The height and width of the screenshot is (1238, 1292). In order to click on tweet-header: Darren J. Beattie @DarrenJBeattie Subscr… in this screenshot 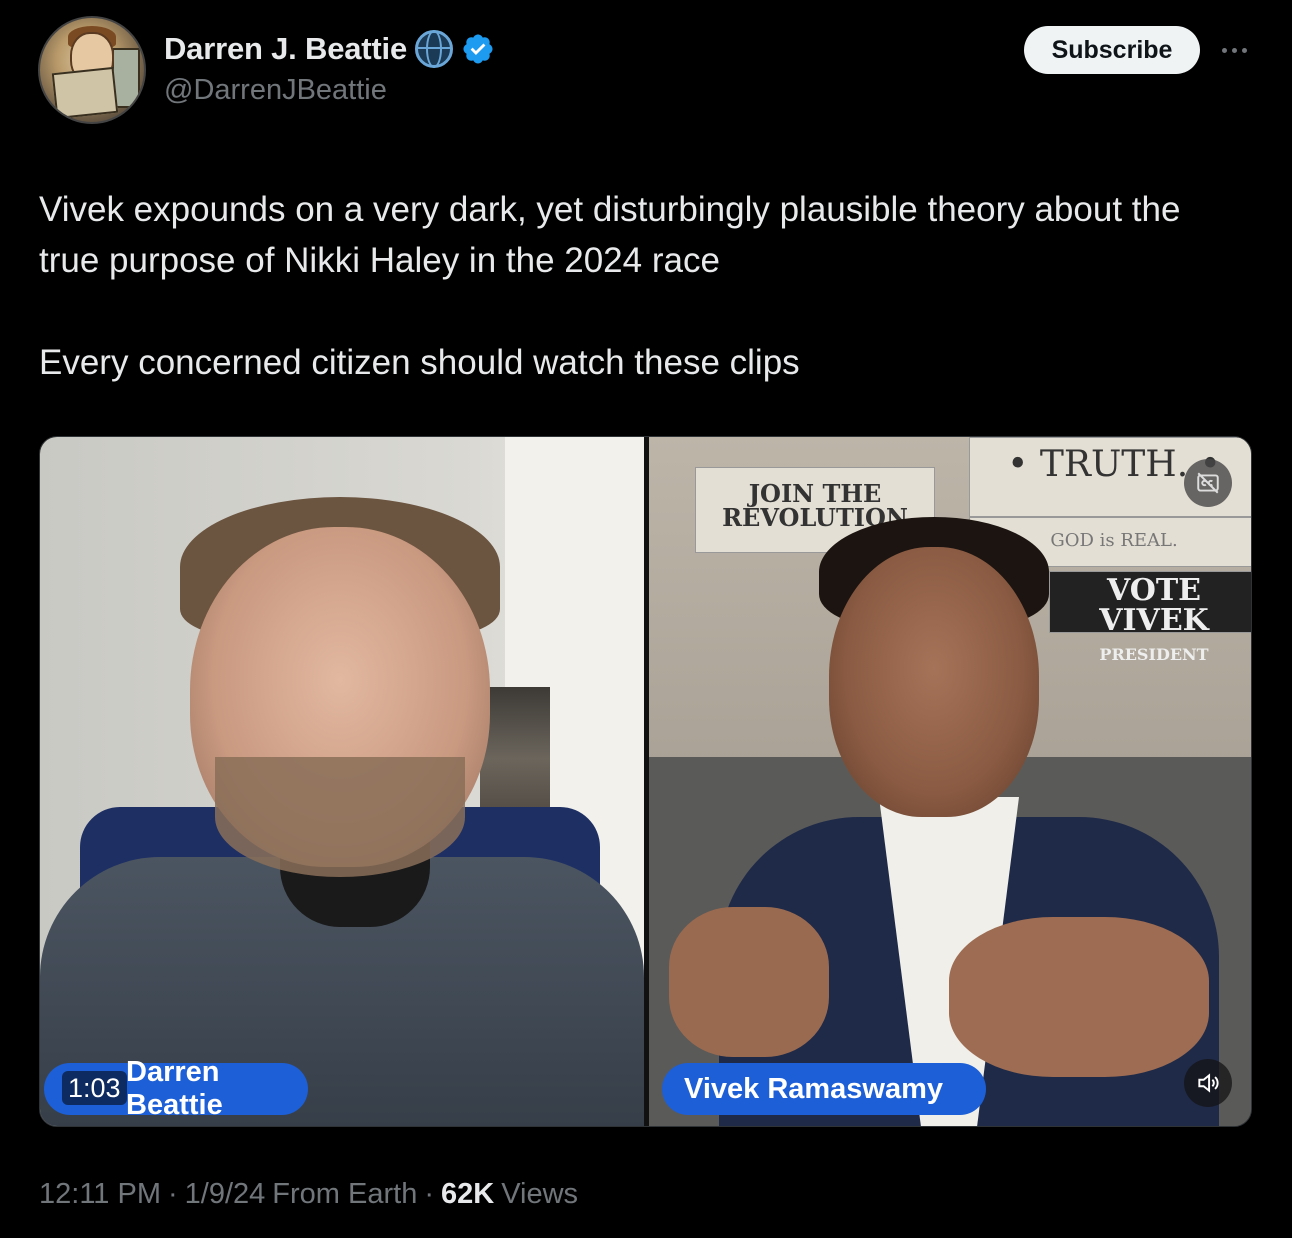, I will do `click(648, 71)`.